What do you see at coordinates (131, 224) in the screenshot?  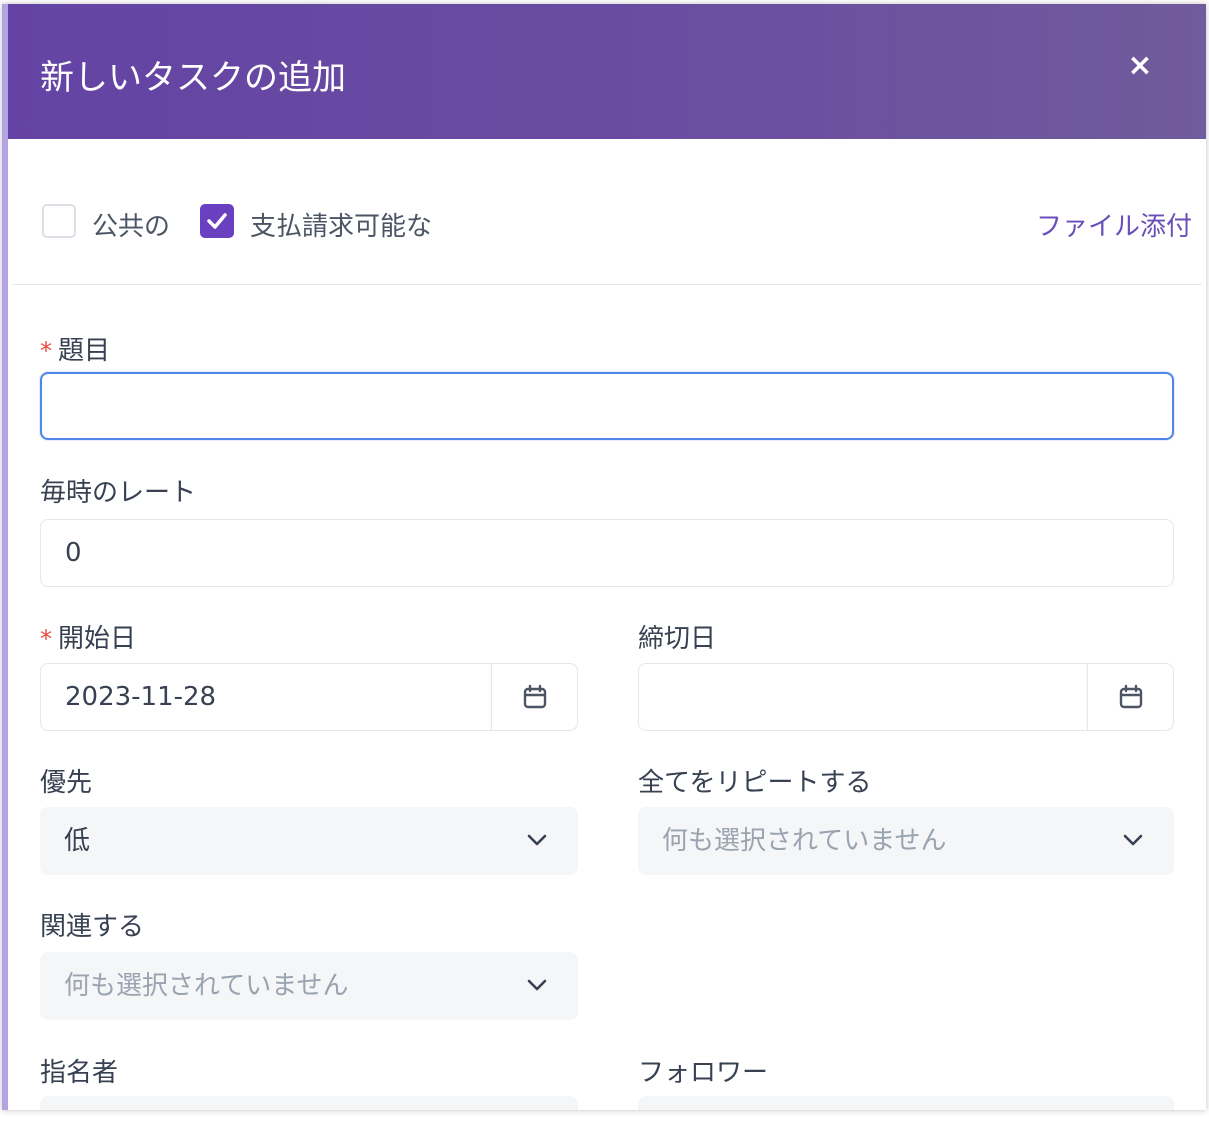 I see `public-label: 公共の` at bounding box center [131, 224].